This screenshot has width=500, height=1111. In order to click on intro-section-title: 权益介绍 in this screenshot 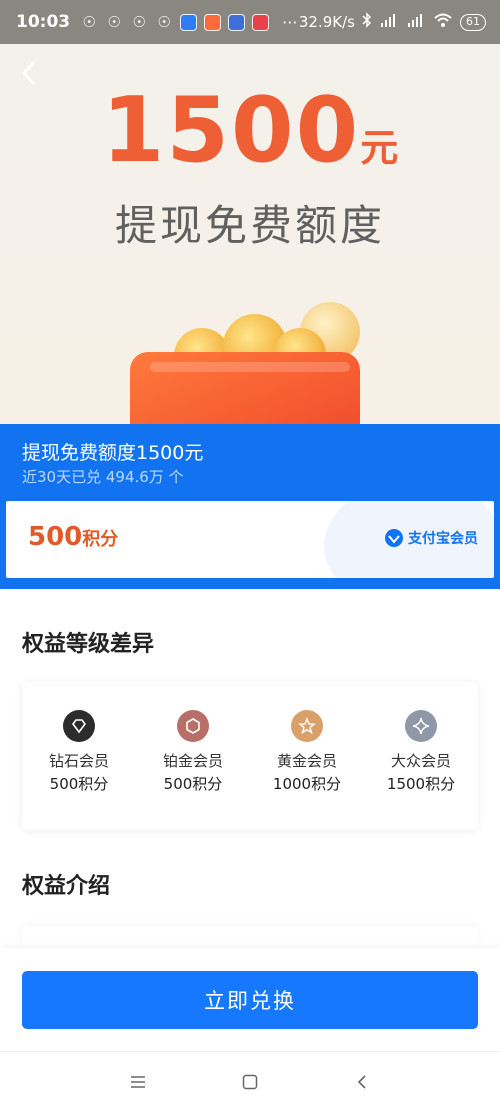, I will do `click(66, 886)`.